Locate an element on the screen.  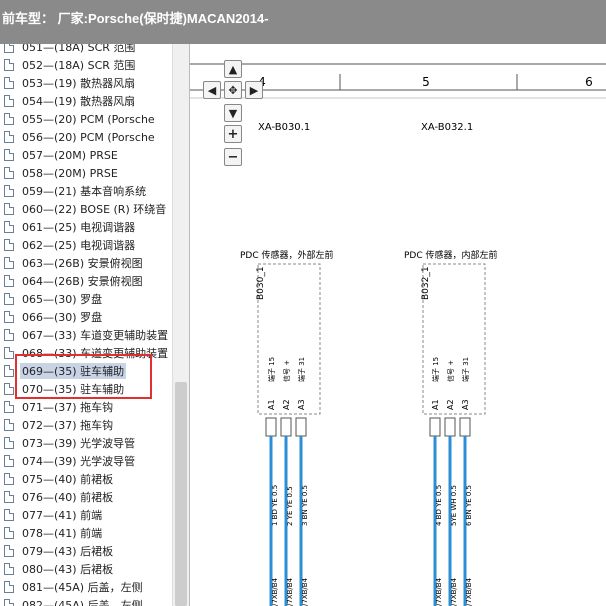
tree-item: 070—(35) 驻车辅助 is located at coordinates (86, 389).